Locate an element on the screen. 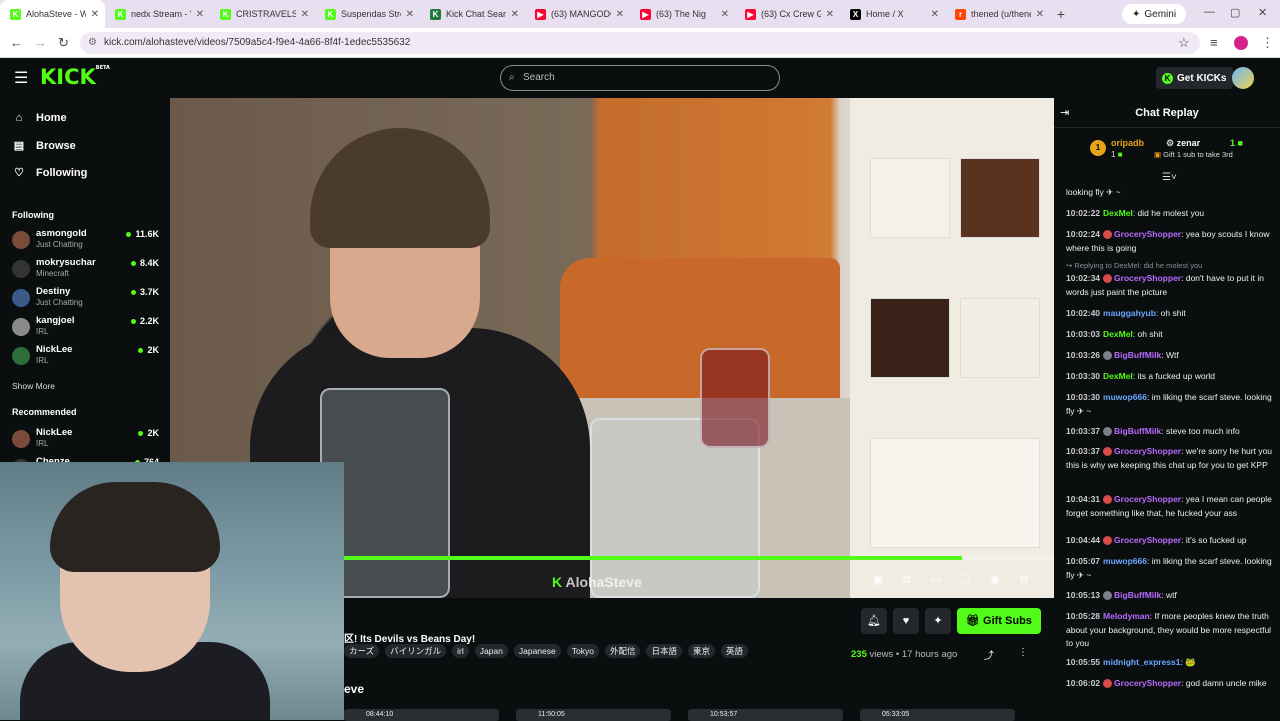 The image size is (1280, 721). clip-icon: ⧉ is located at coordinates (907, 580).